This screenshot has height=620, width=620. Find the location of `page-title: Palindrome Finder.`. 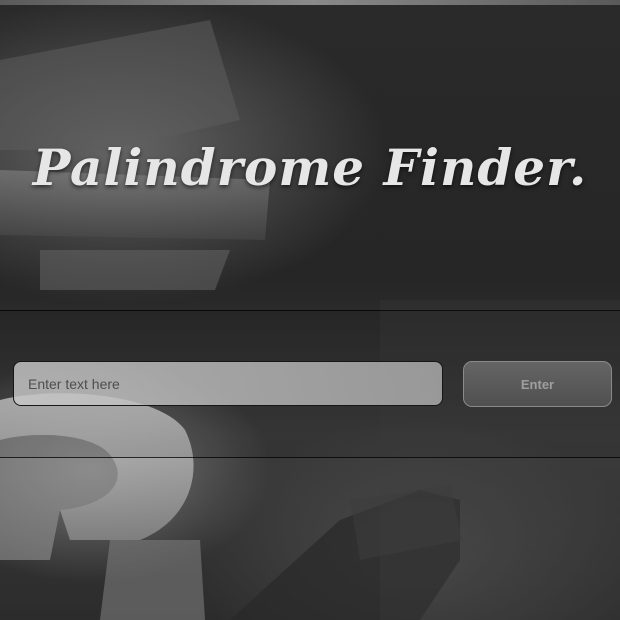

page-title: Palindrome Finder. is located at coordinates (310, 167).